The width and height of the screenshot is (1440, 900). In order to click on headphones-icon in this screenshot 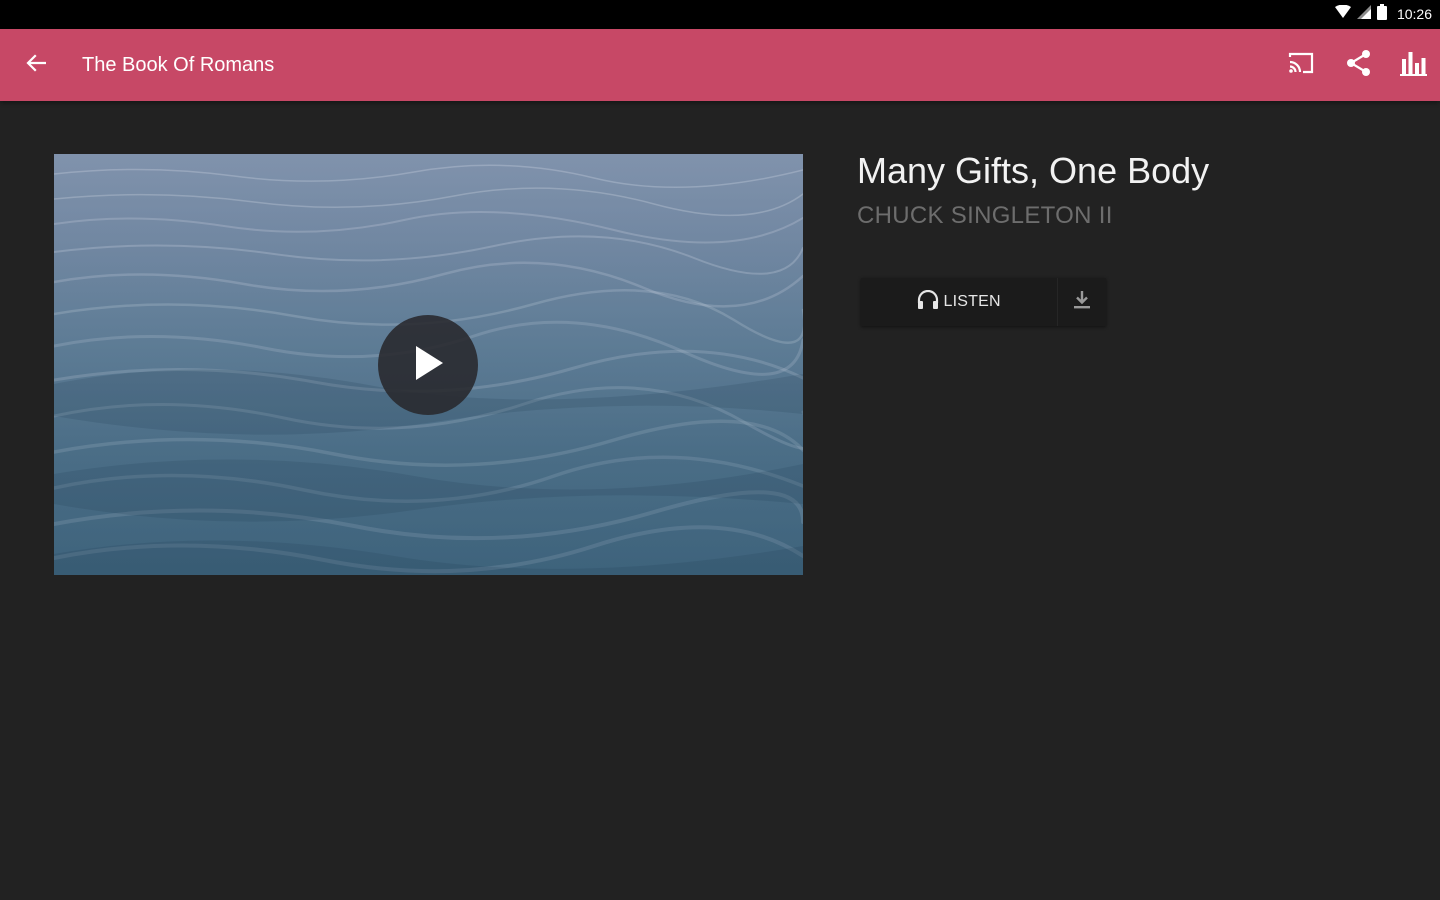, I will do `click(928, 302)`.